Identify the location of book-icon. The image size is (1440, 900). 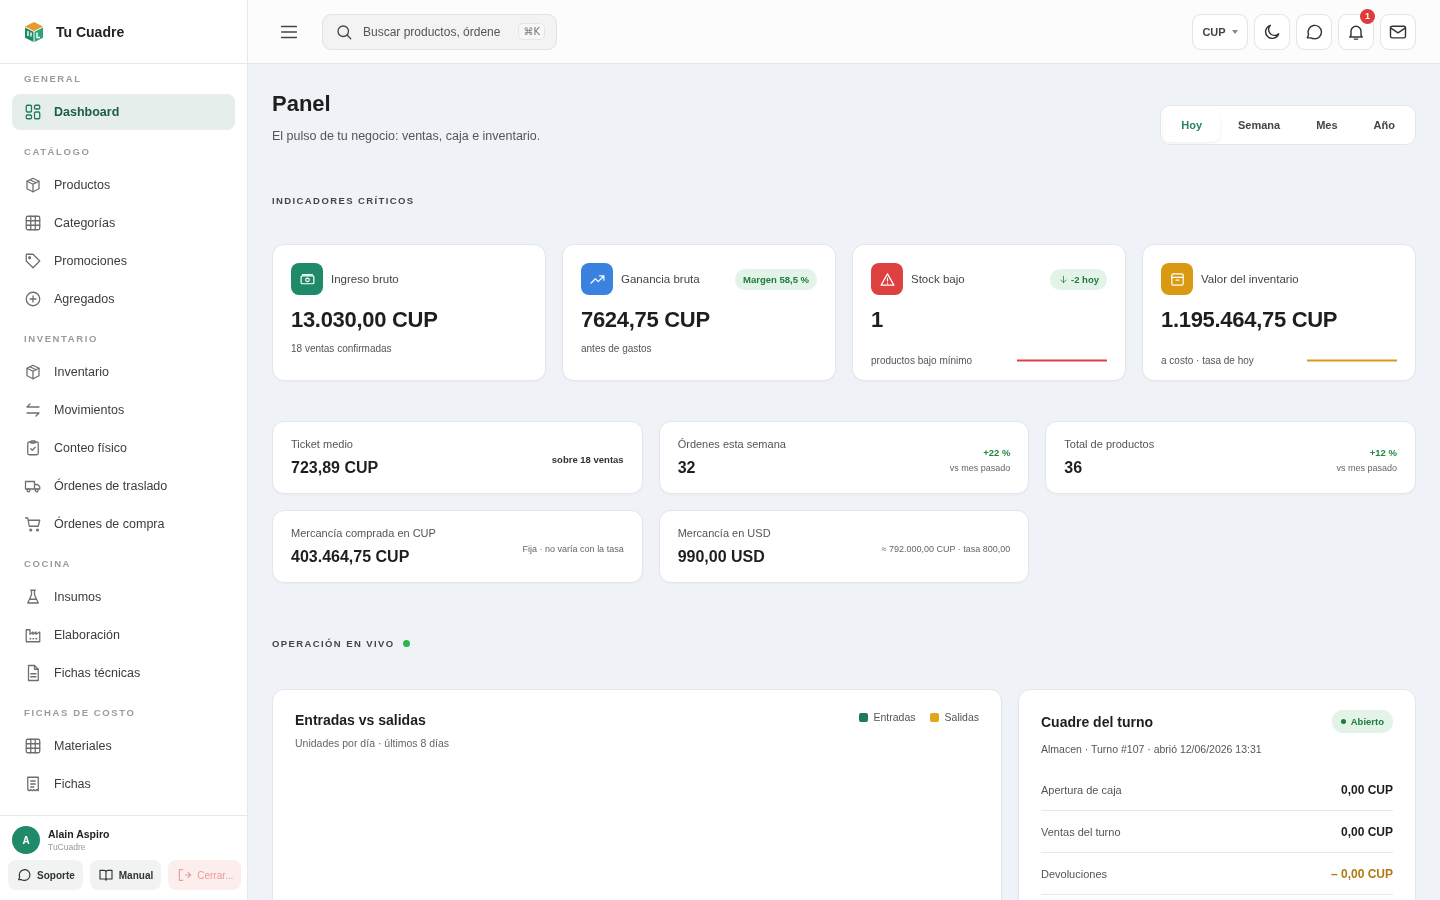
(105, 875).